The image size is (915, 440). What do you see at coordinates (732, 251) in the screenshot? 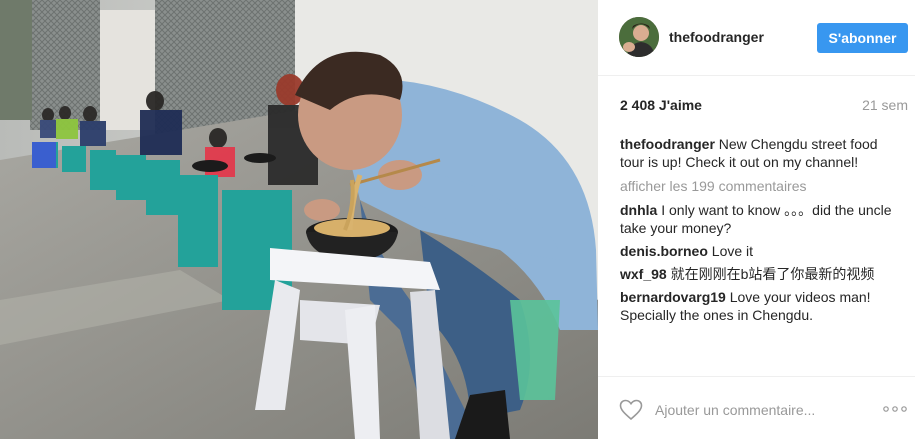
I see `comment-text: Love it` at bounding box center [732, 251].